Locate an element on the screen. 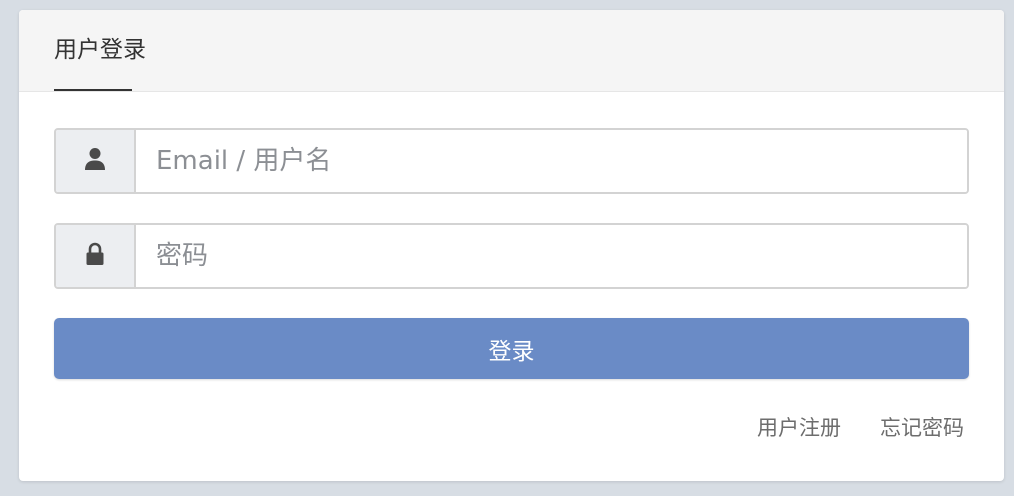 Image resolution: width=1014 pixels, height=496 pixels. password-input is located at coordinates (551, 256).